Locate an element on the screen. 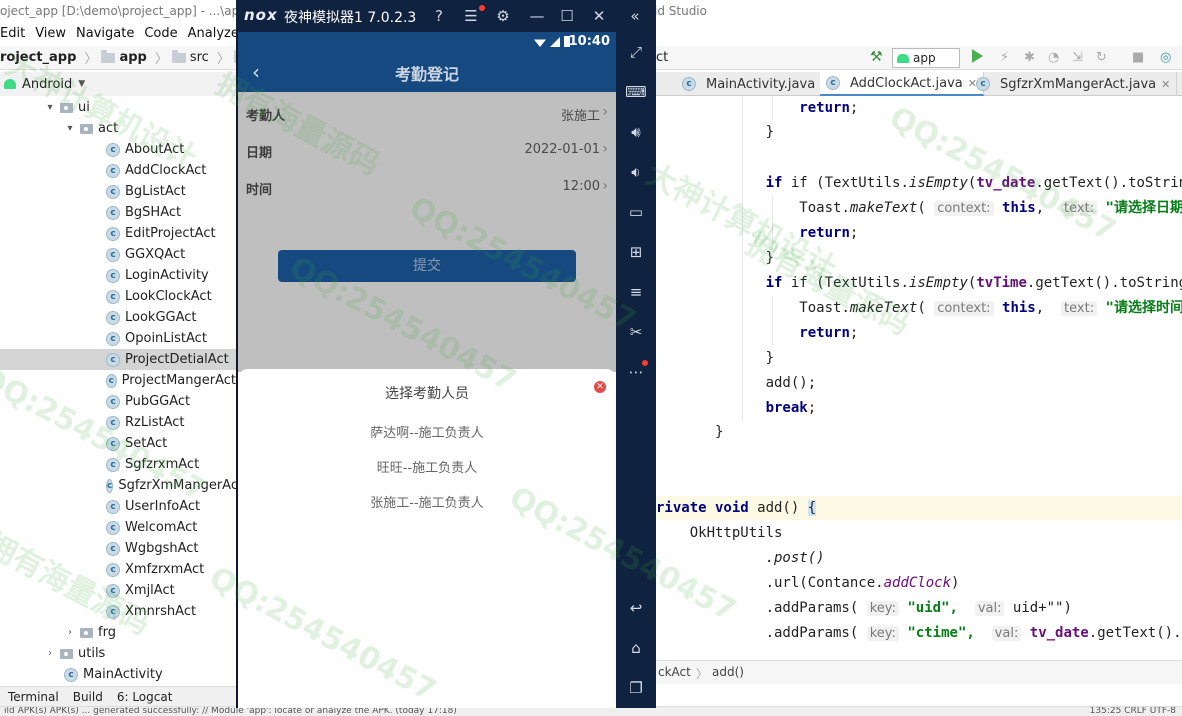  tree-class-item: c WgbgshAct is located at coordinates (118, 548).